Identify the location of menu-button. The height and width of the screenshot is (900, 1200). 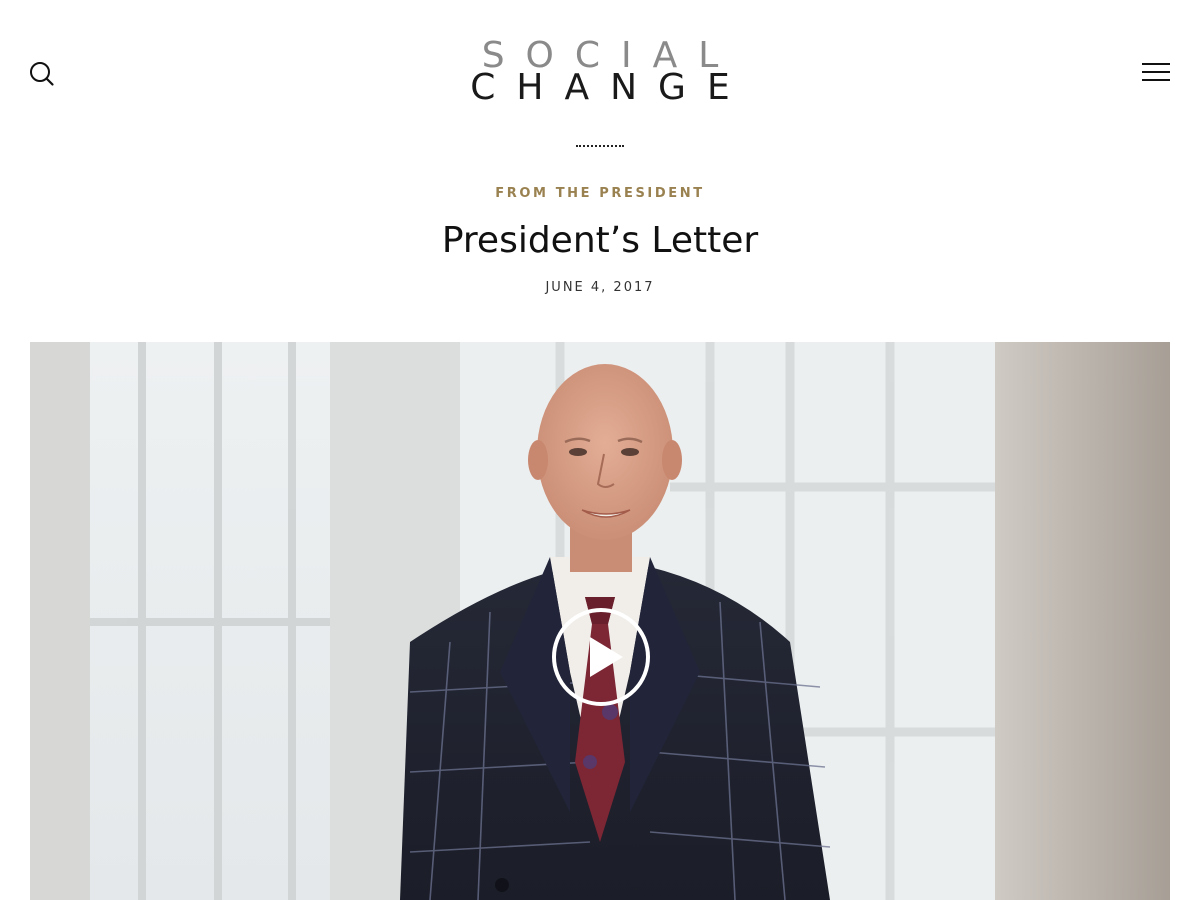
(1156, 72).